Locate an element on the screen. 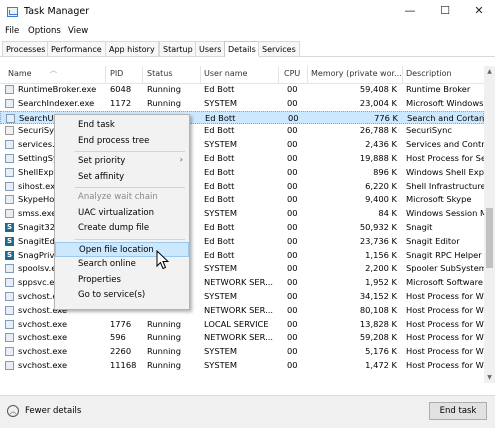 The height and width of the screenshot is (428, 495). menu-options: Options is located at coordinates (44, 31).